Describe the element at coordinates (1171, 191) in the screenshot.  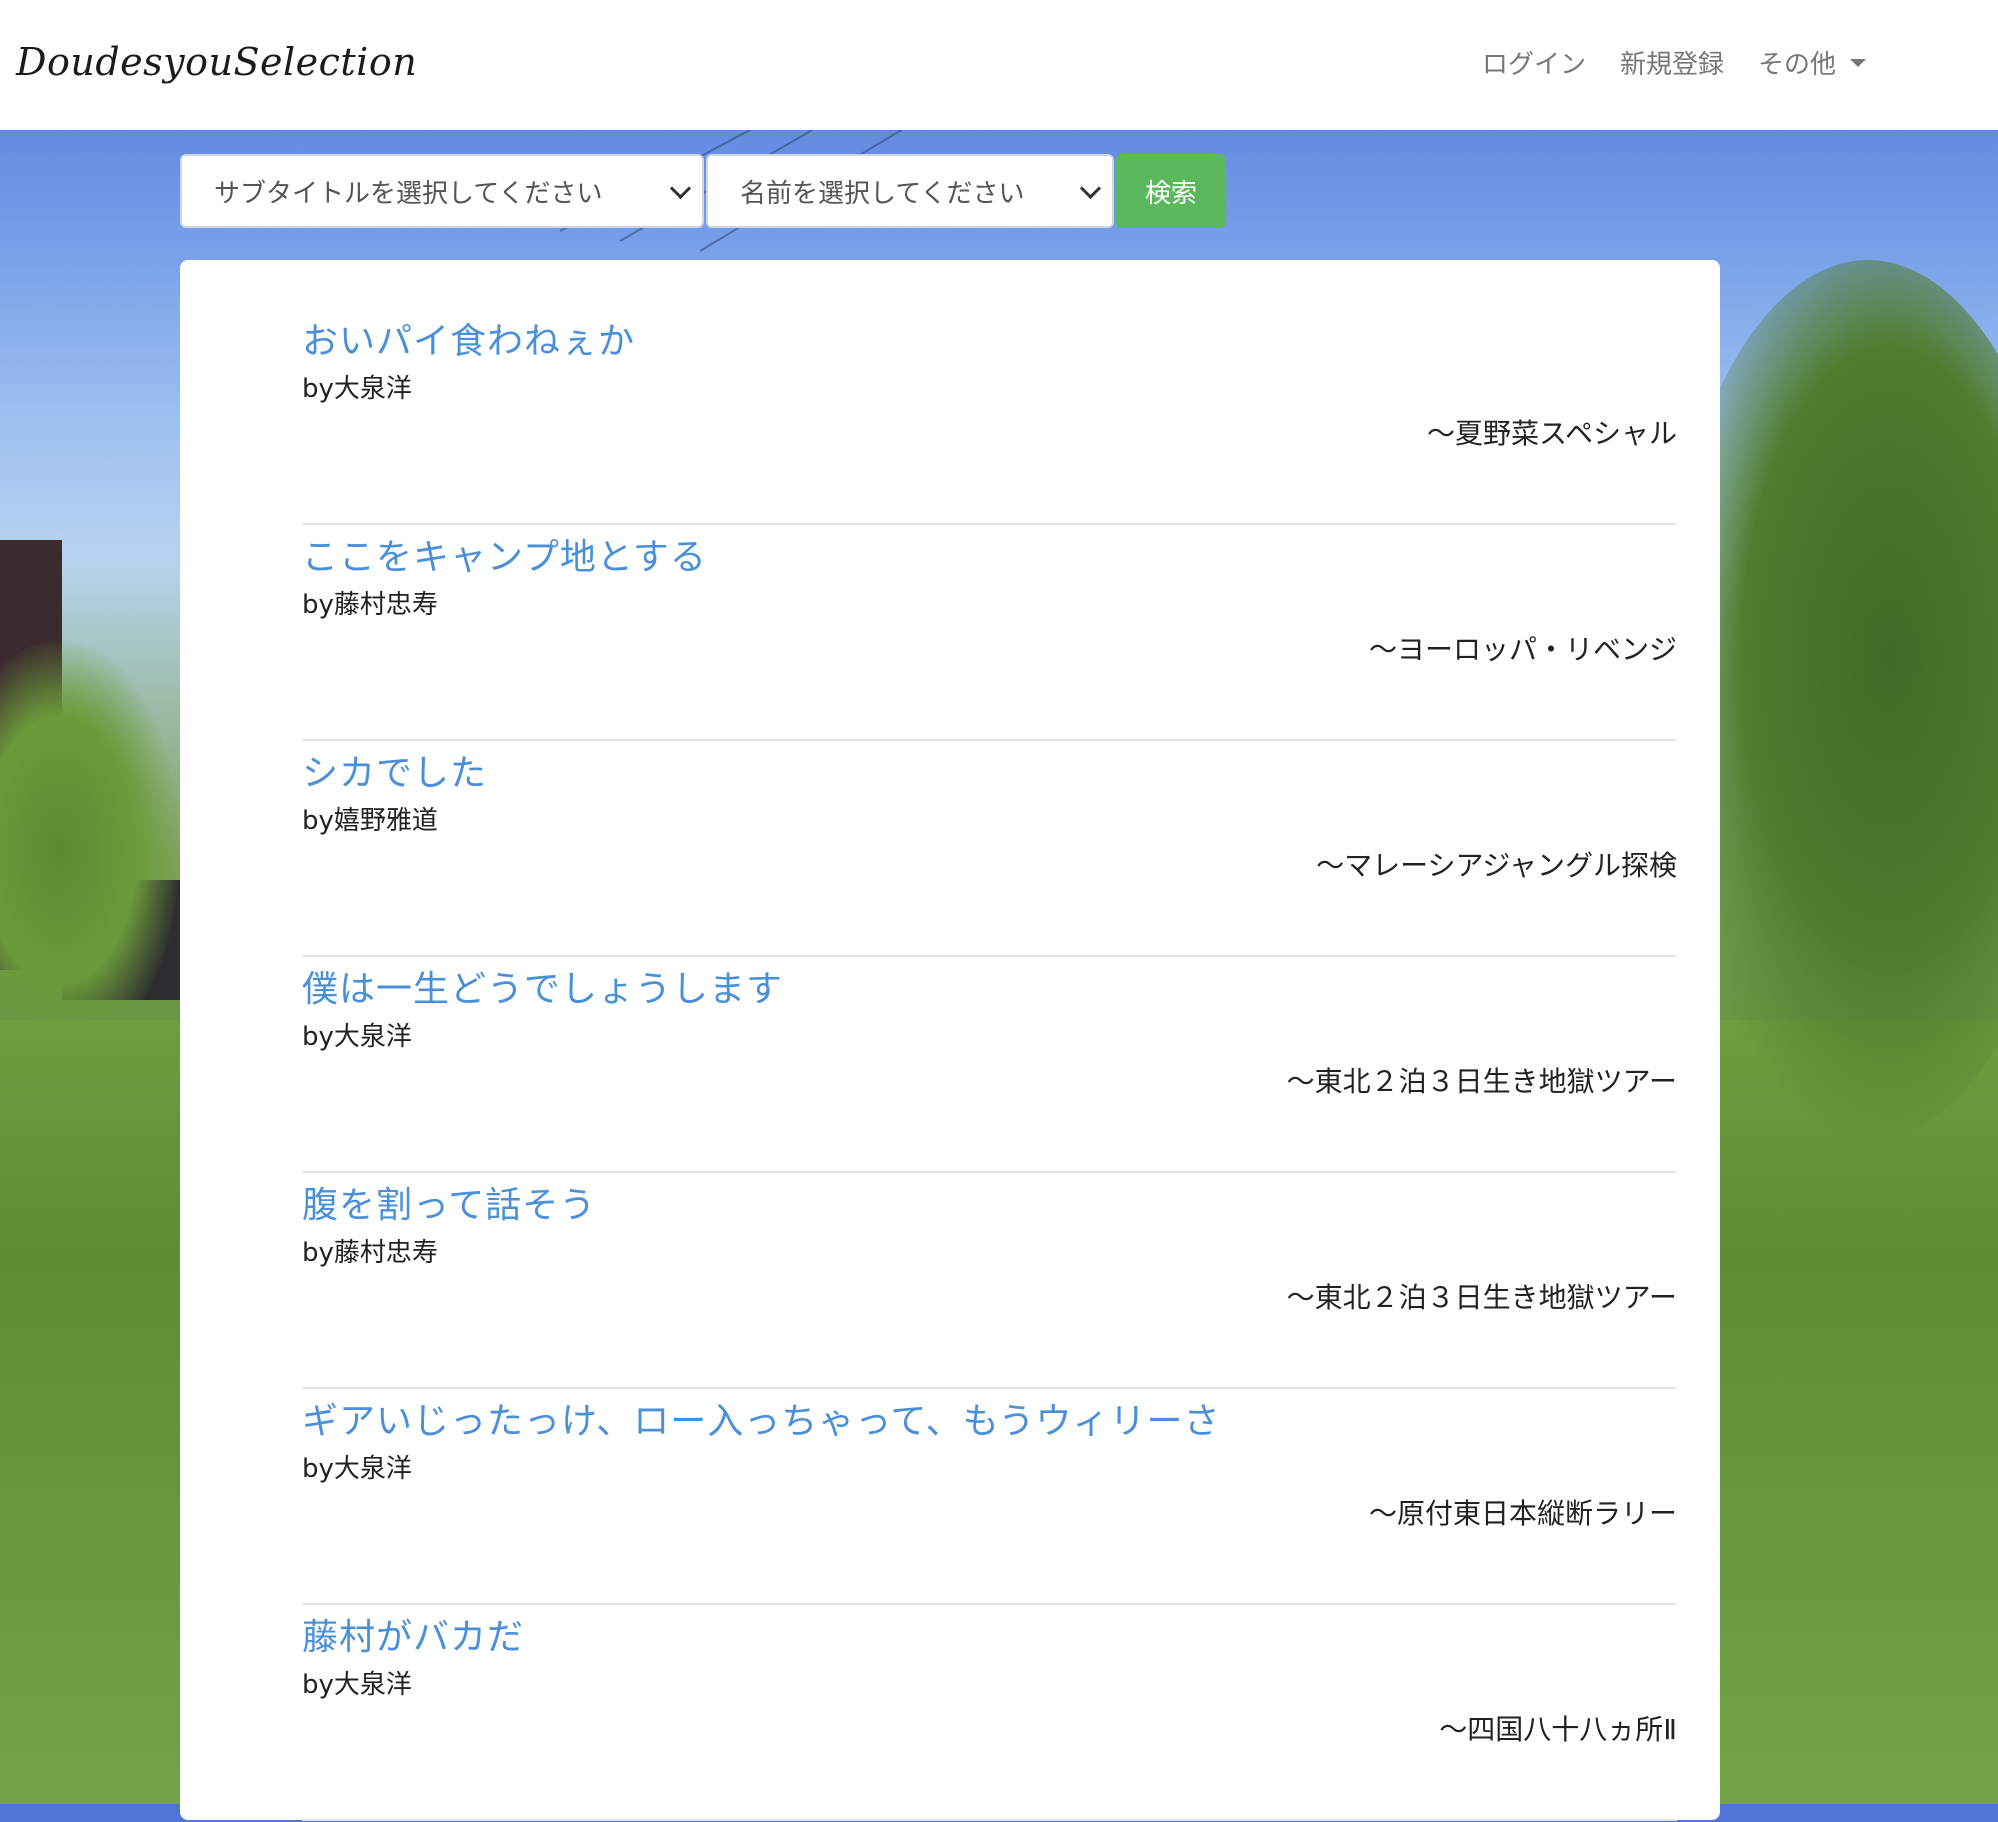
I see `search-button: 検索` at that location.